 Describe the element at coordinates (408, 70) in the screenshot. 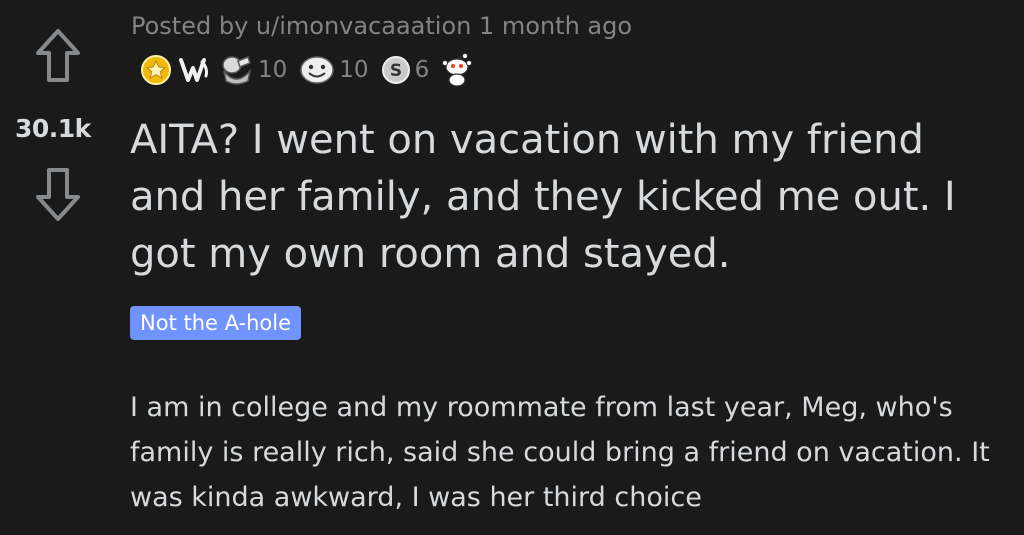

I see `silver-award-icon: S 6` at that location.